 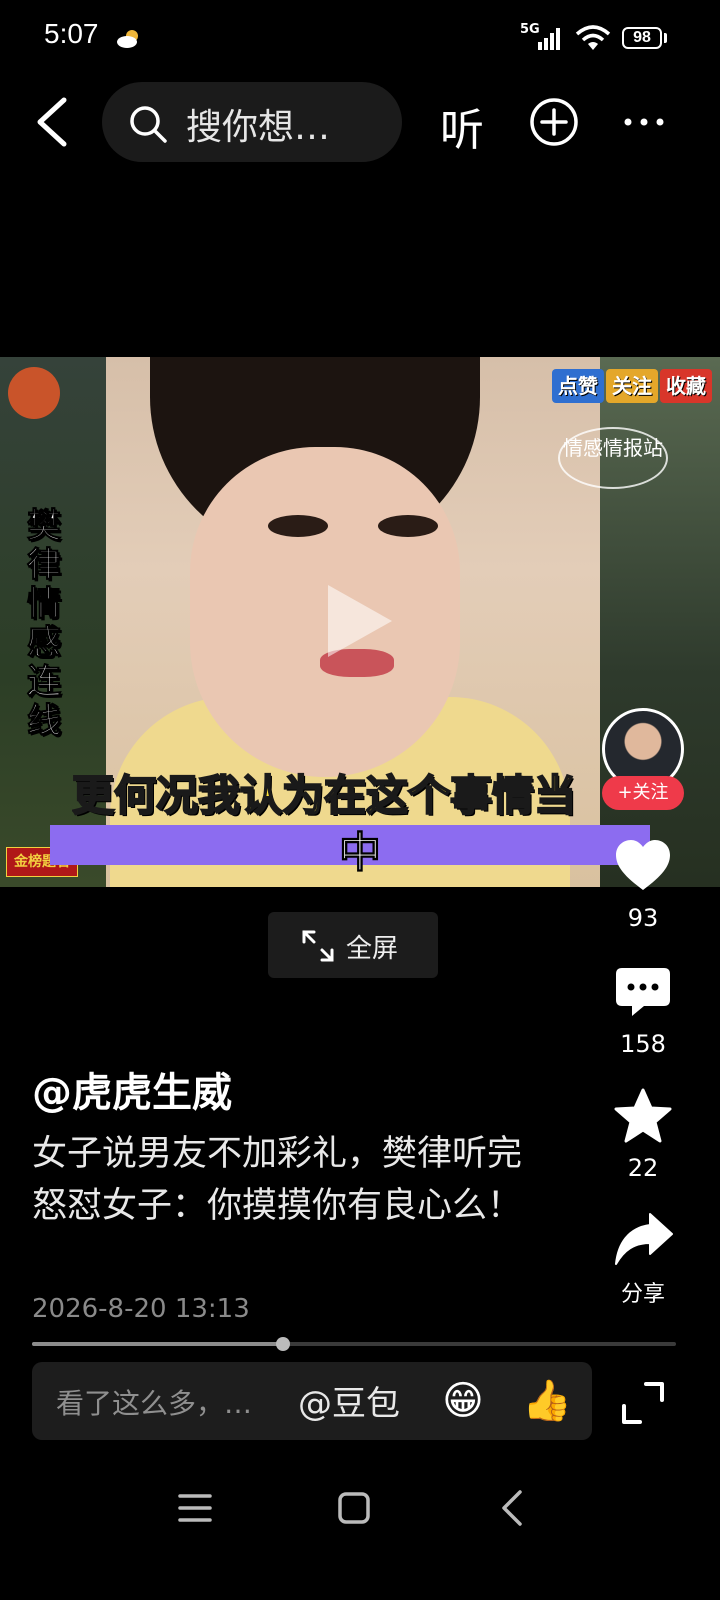 What do you see at coordinates (665, 38) in the screenshot?
I see `battery-tip` at bounding box center [665, 38].